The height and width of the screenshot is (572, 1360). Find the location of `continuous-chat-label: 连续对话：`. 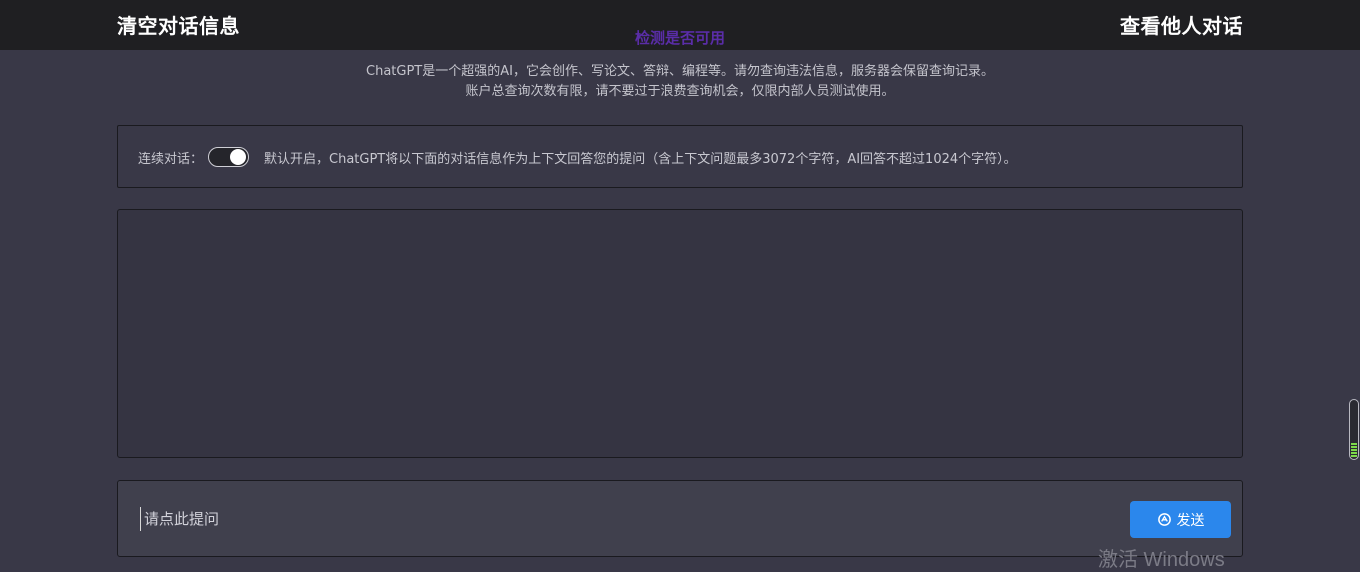

continuous-chat-label: 连续对话： is located at coordinates (171, 159).